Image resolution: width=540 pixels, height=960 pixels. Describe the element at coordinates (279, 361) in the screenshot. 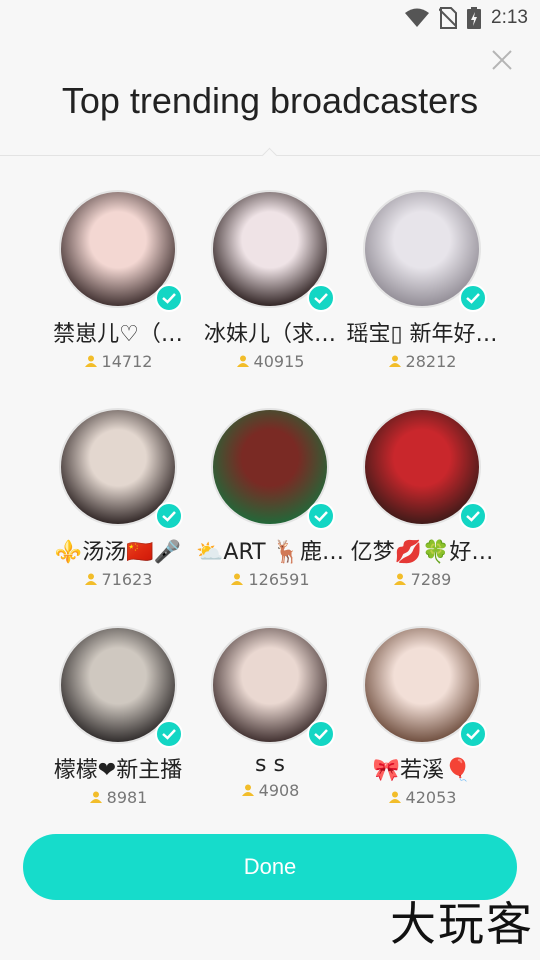

I see `viewer-count-value: 40915` at that location.